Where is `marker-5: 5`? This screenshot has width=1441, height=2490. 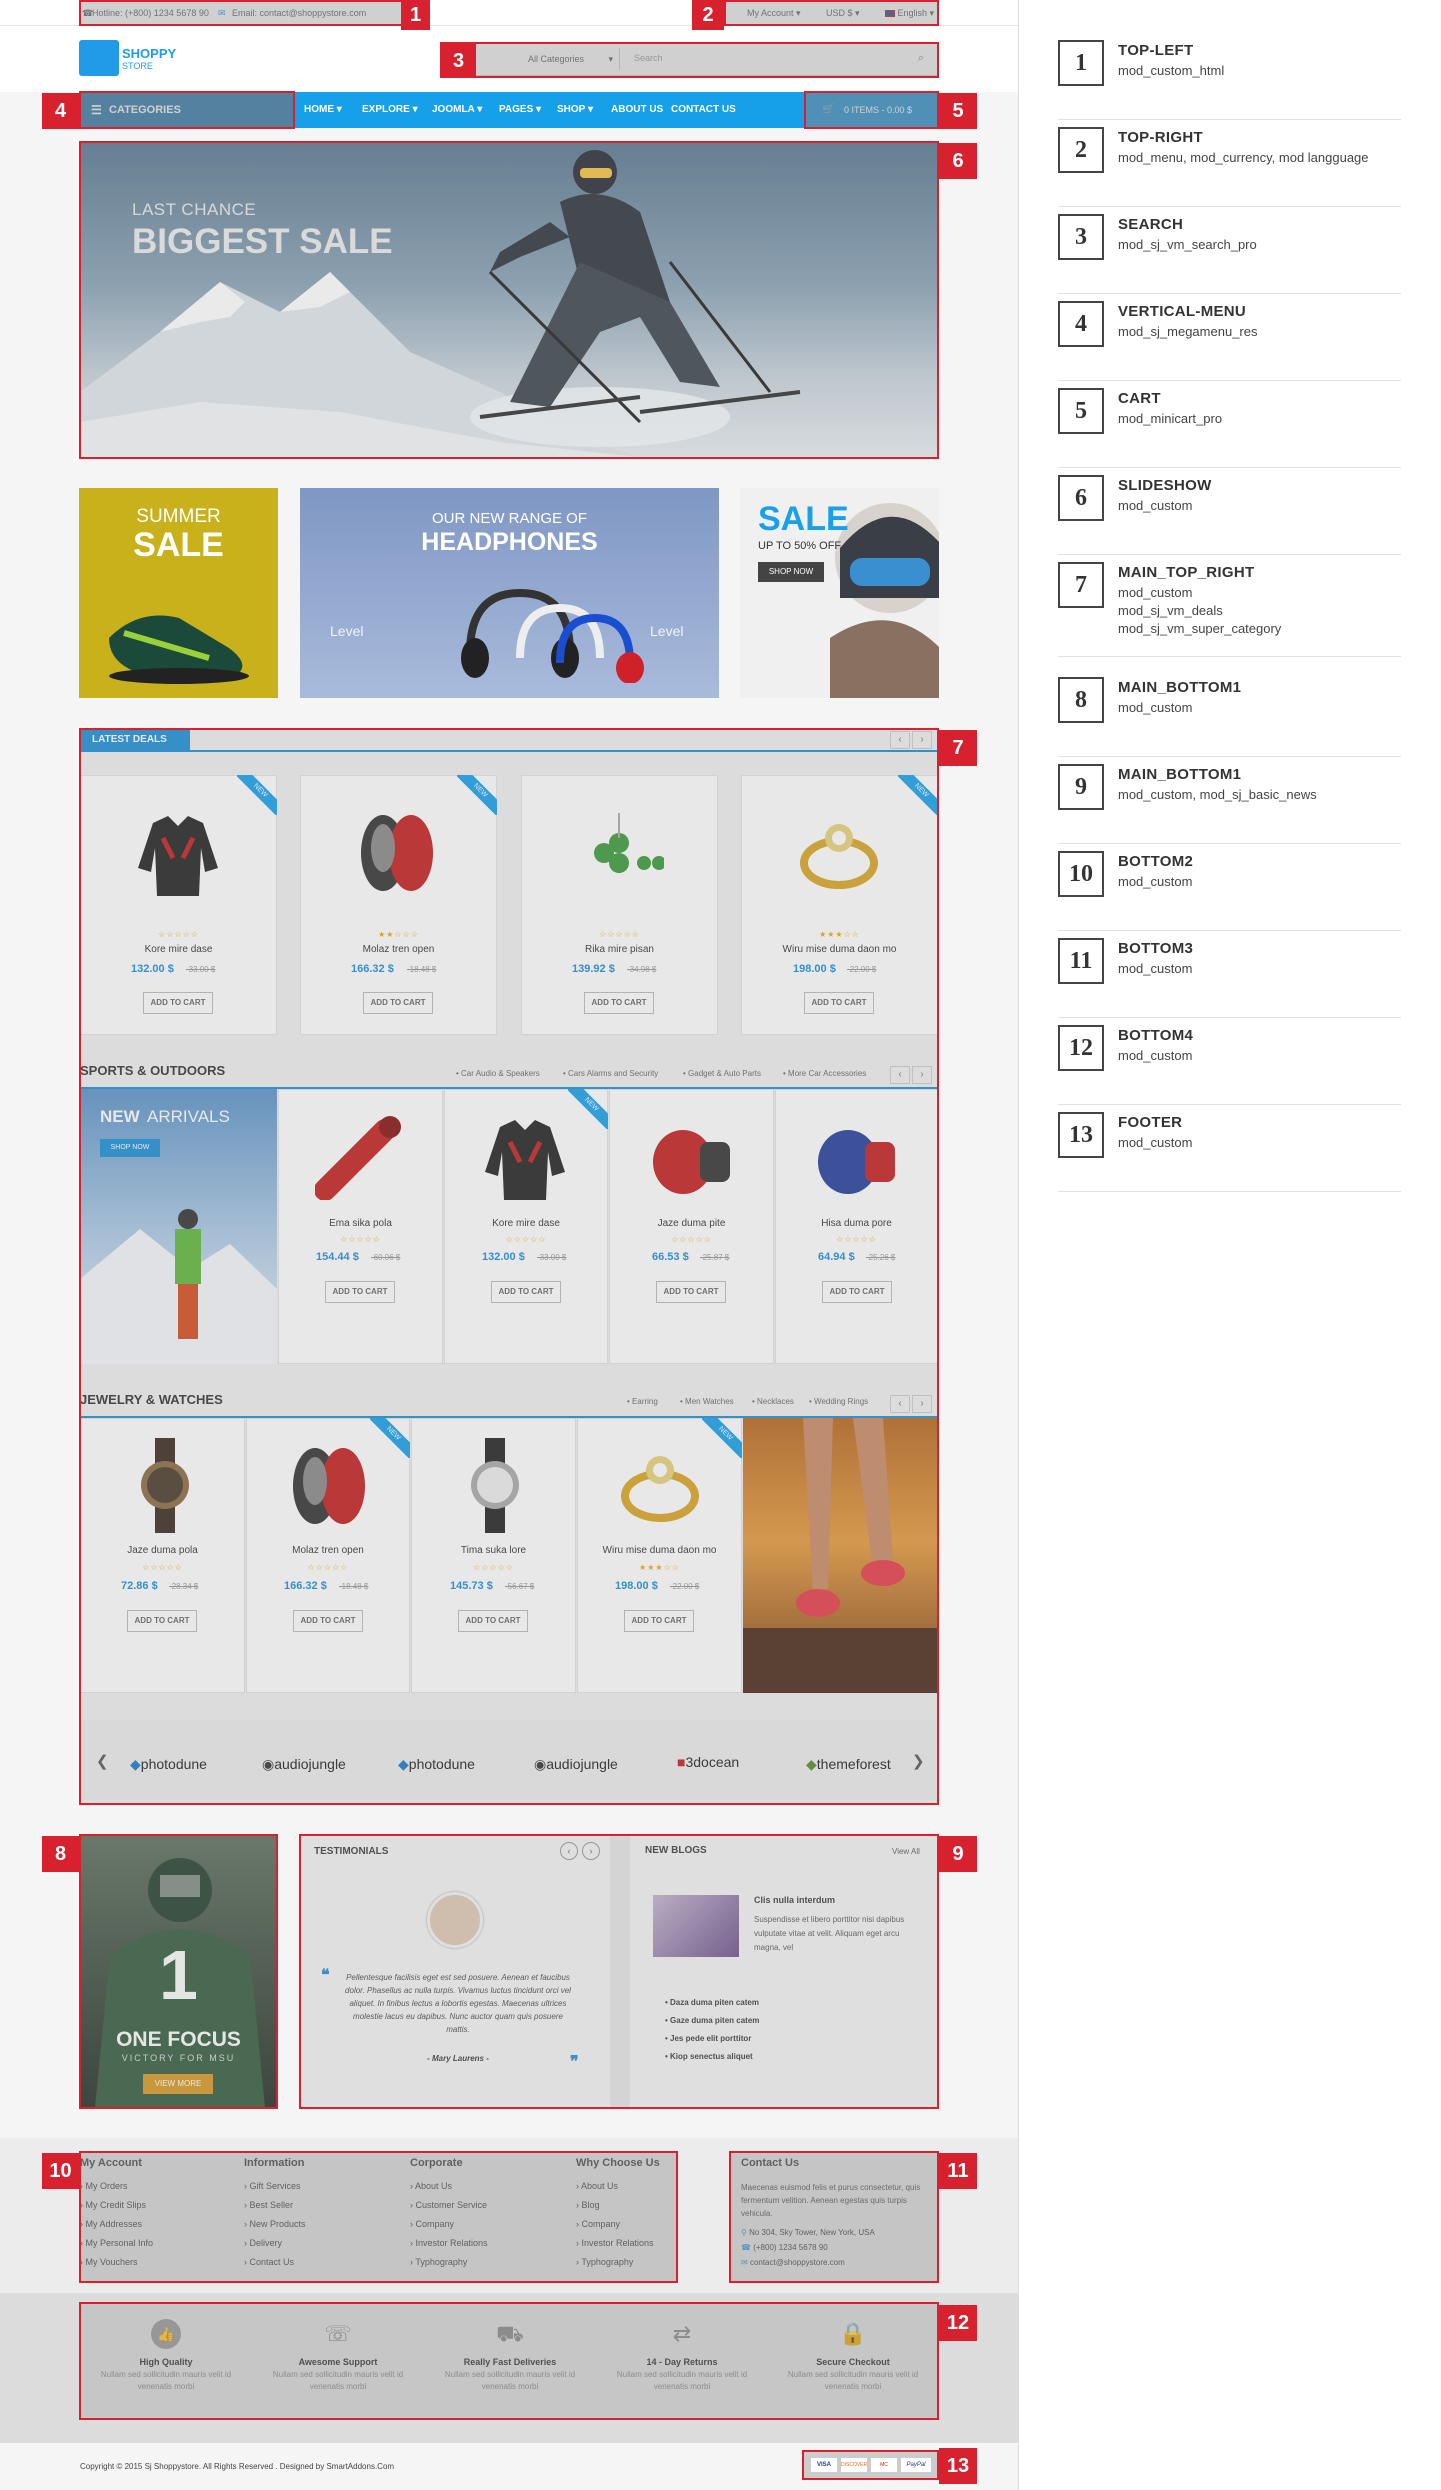 marker-5: 5 is located at coordinates (958, 111).